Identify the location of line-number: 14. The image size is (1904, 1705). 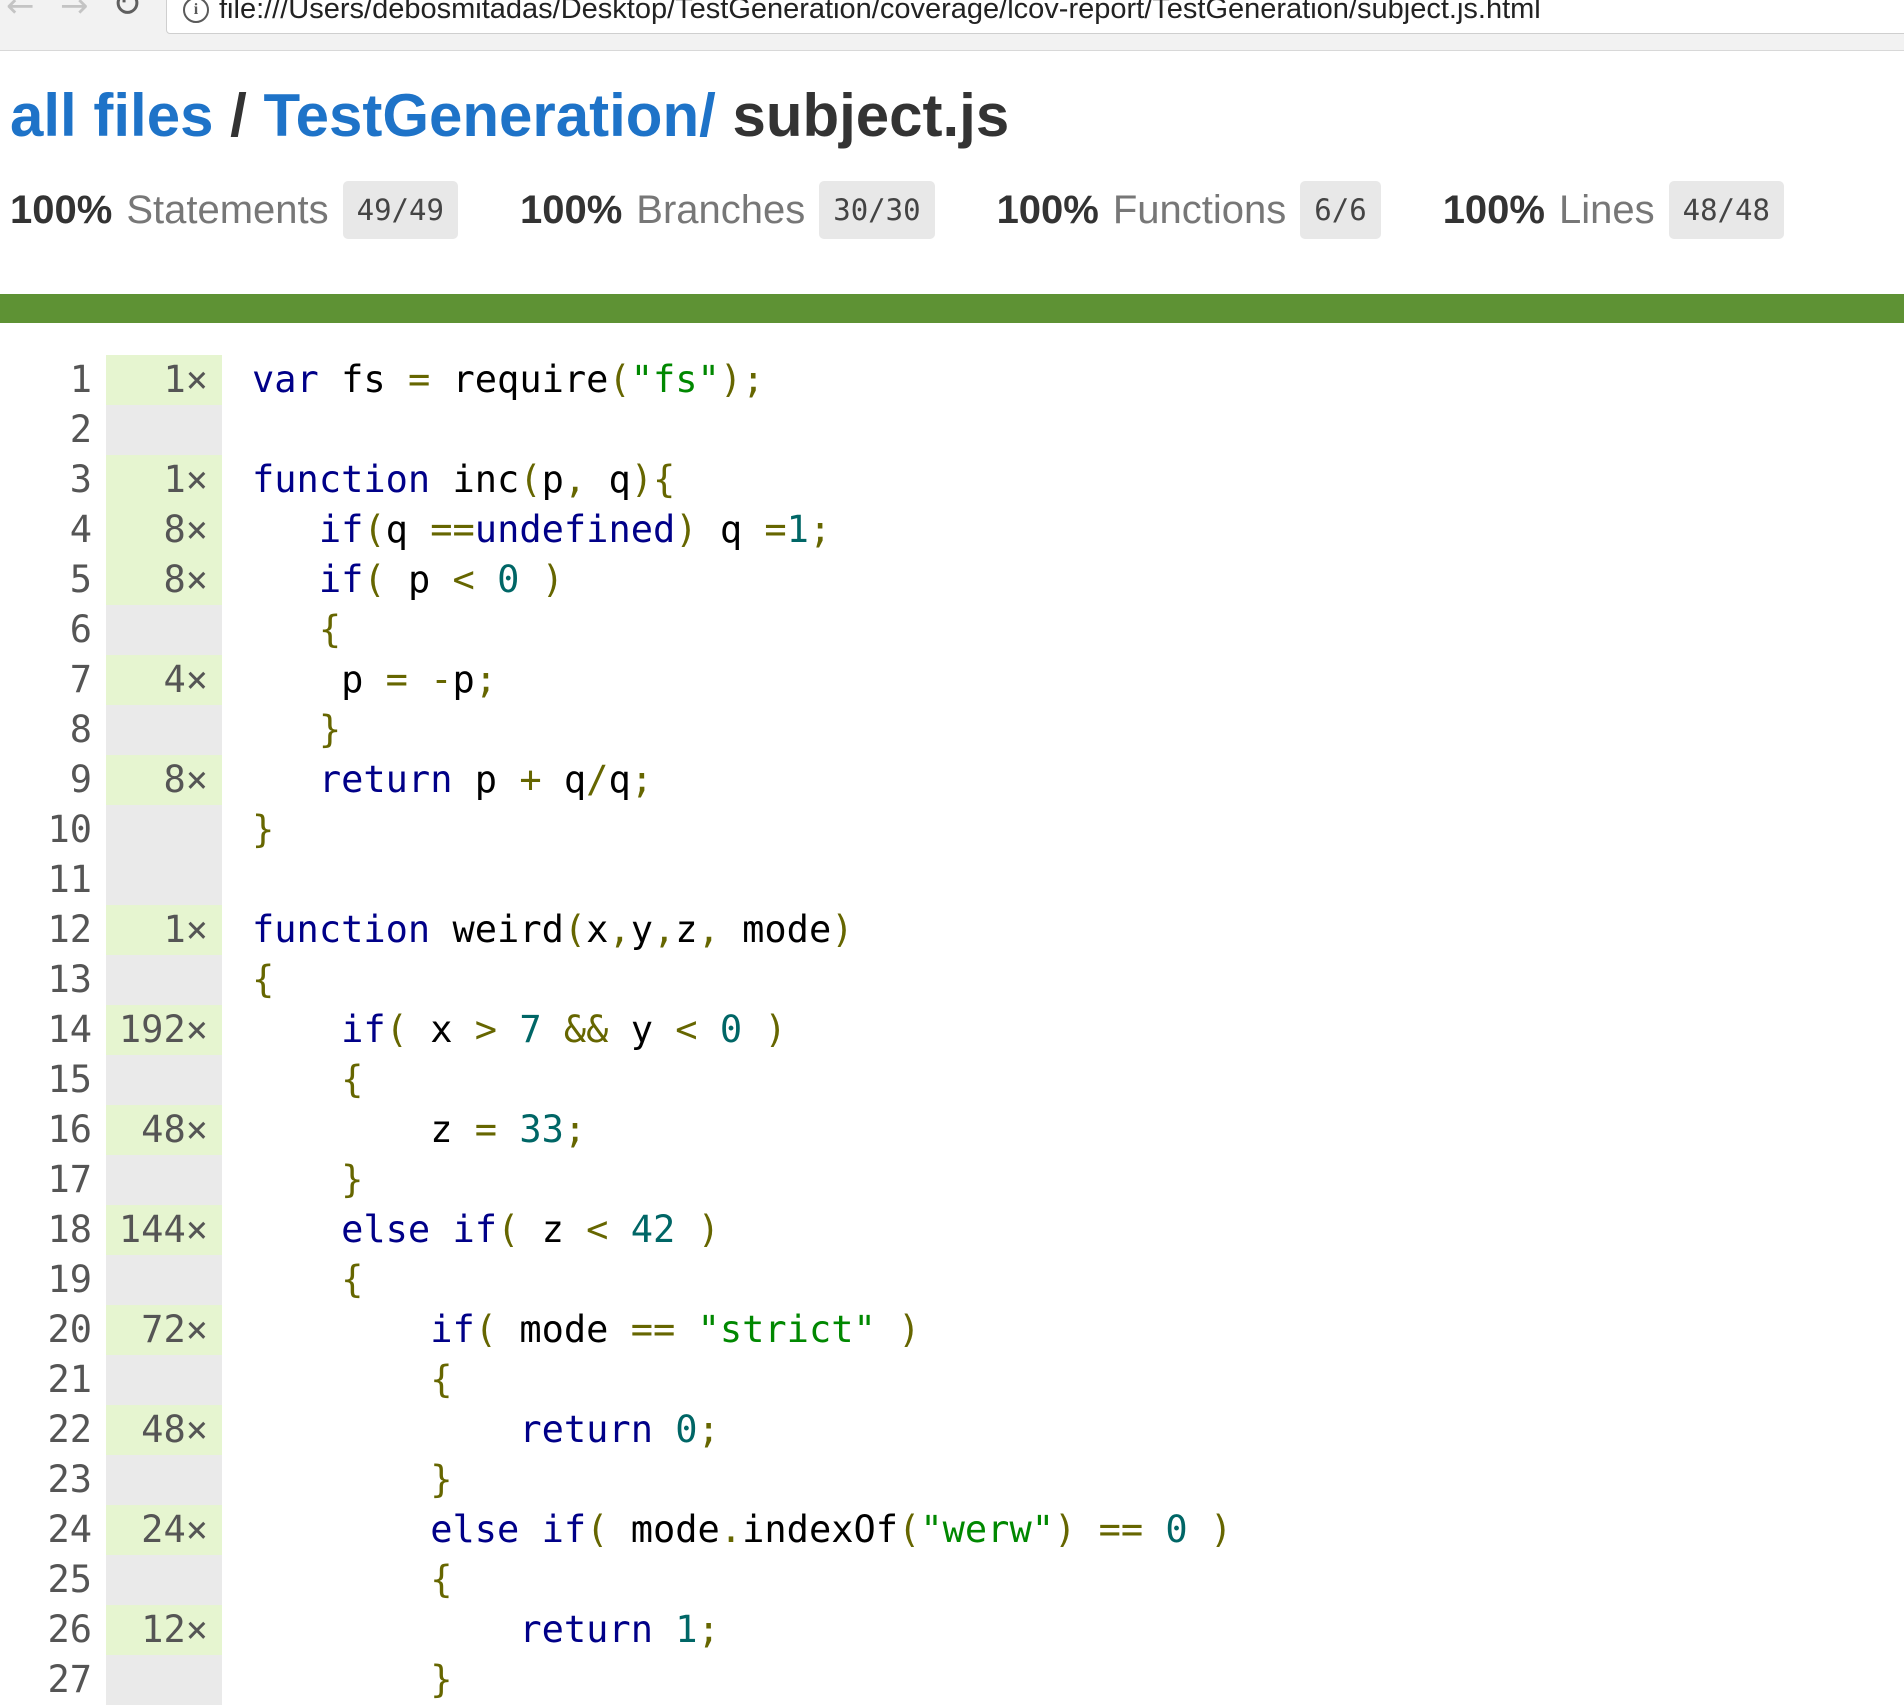
(53, 1030).